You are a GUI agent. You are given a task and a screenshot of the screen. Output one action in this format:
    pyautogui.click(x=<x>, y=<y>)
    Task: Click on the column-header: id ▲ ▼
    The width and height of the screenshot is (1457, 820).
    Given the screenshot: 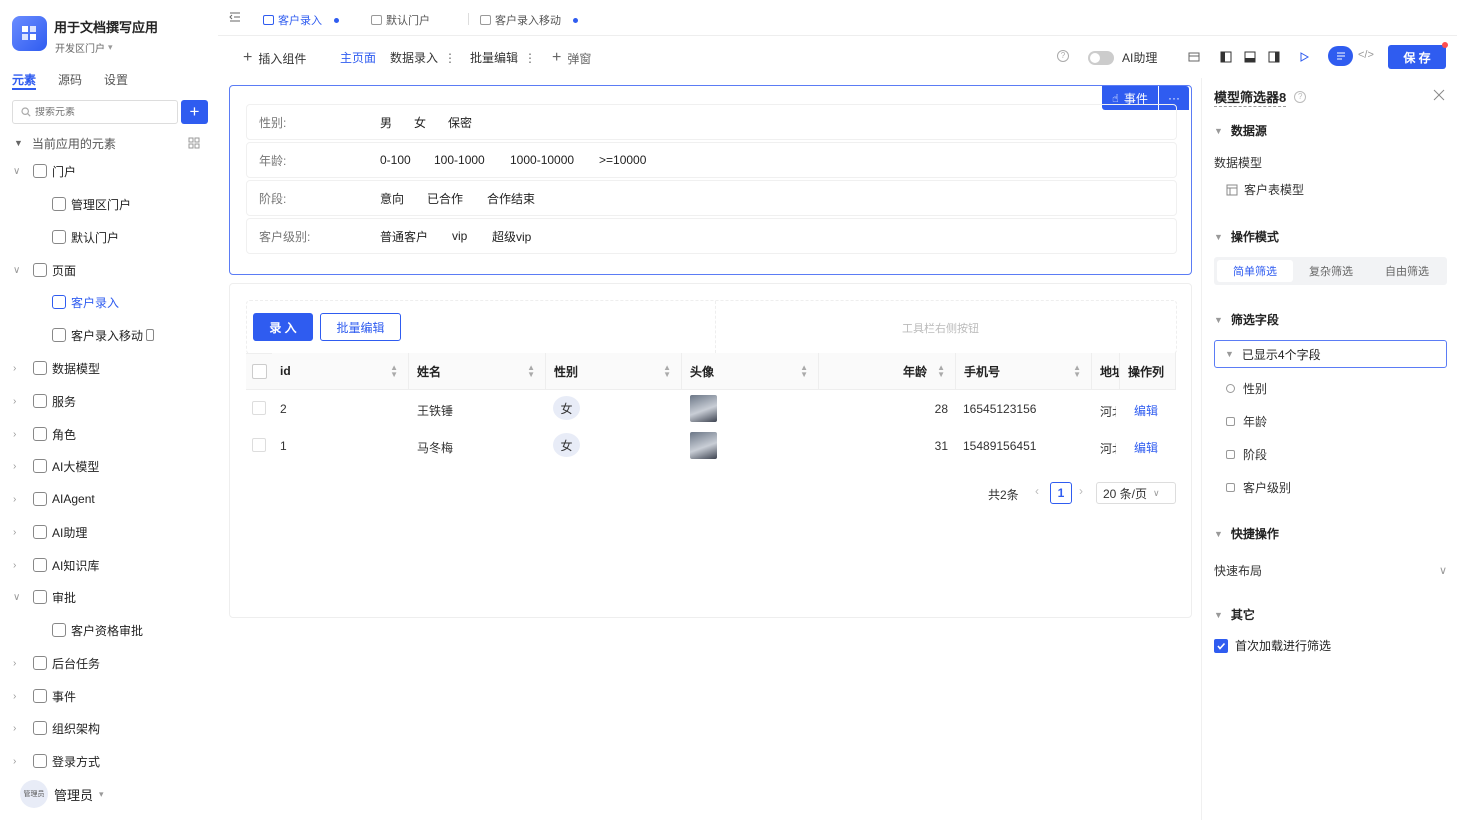 What is the action you would take?
    pyautogui.click(x=340, y=371)
    